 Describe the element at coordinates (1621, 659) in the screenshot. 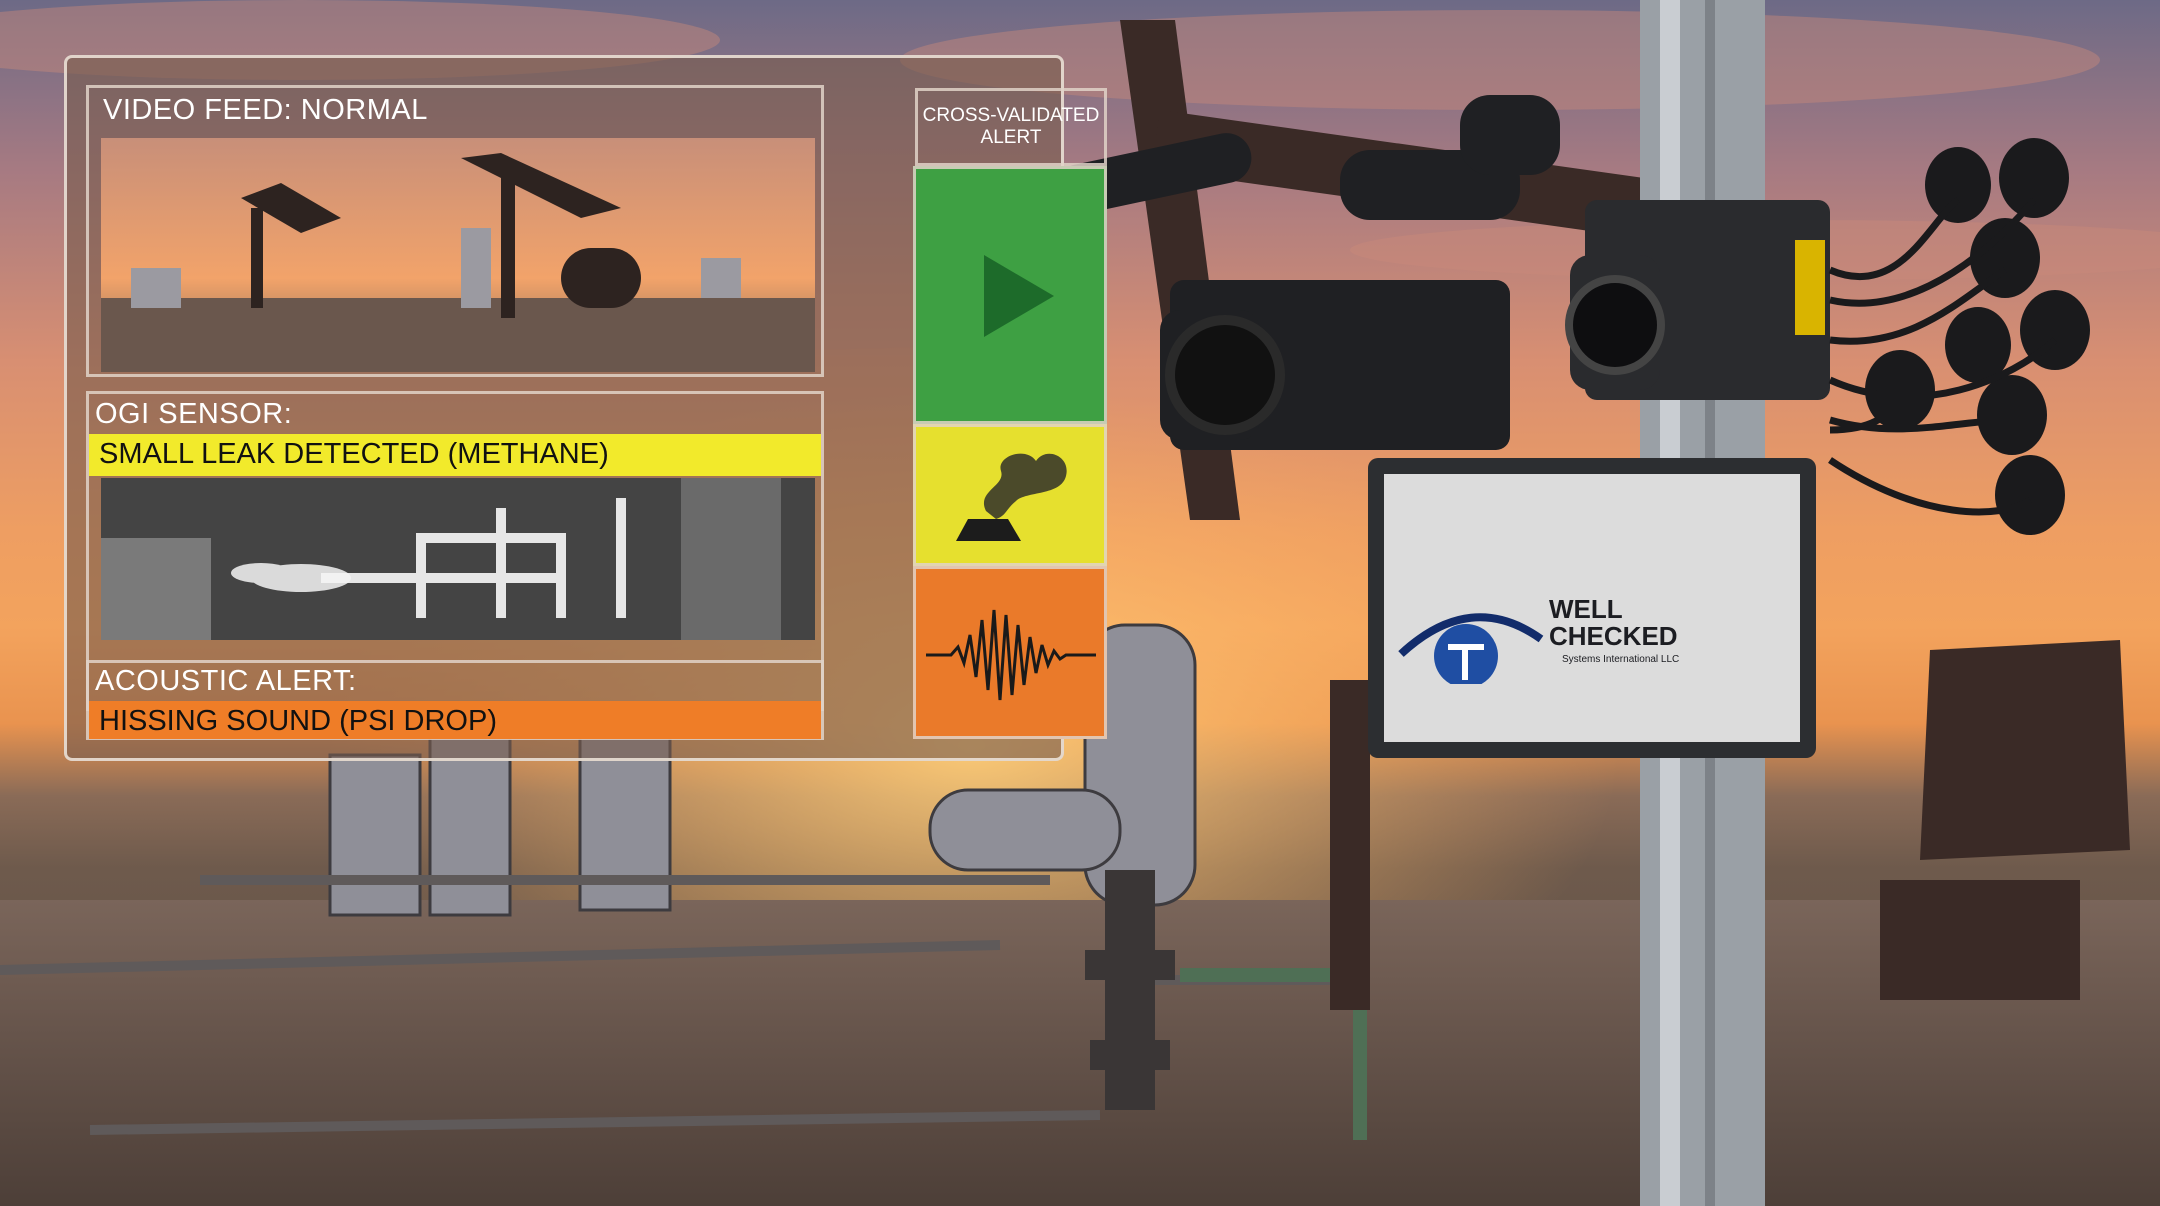

I see `brand-subtitle: Systems International LLC` at that location.